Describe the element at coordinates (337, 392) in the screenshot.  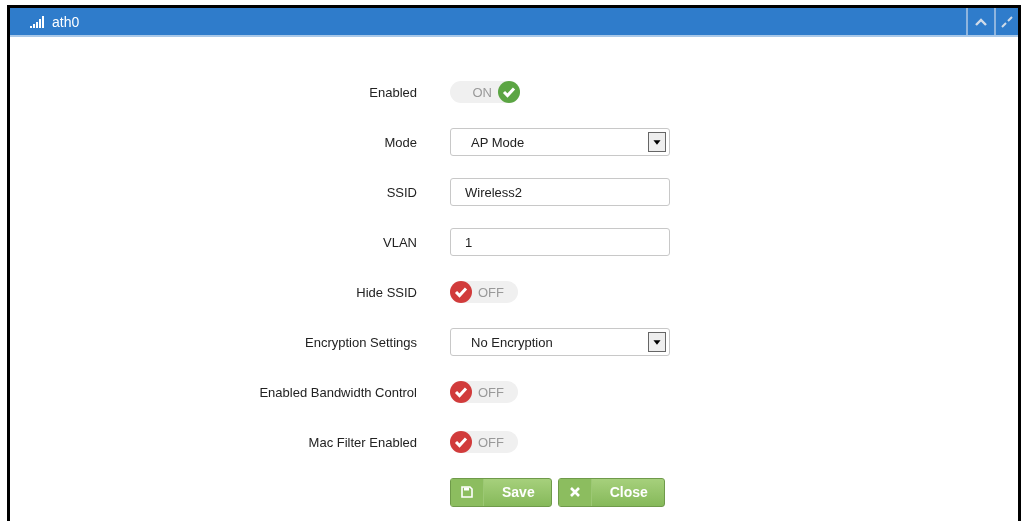
I see `field-label: Enabled Bandwidth Control` at that location.